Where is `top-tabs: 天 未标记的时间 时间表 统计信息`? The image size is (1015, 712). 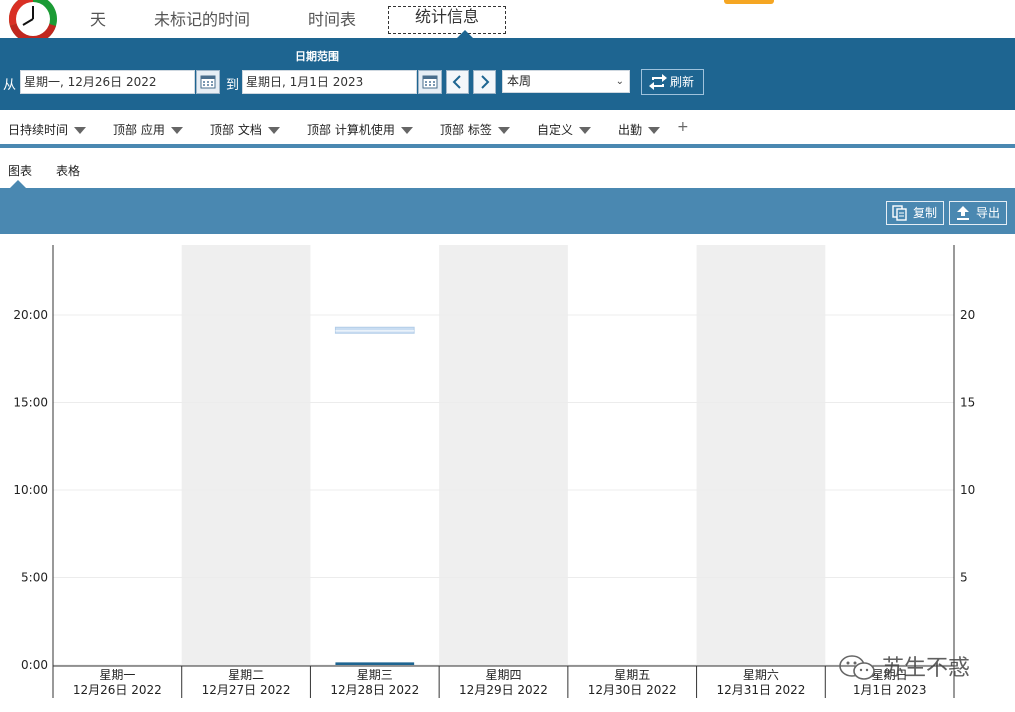
top-tabs: 天 未标记的时间 时间表 统计信息 is located at coordinates (288, 19).